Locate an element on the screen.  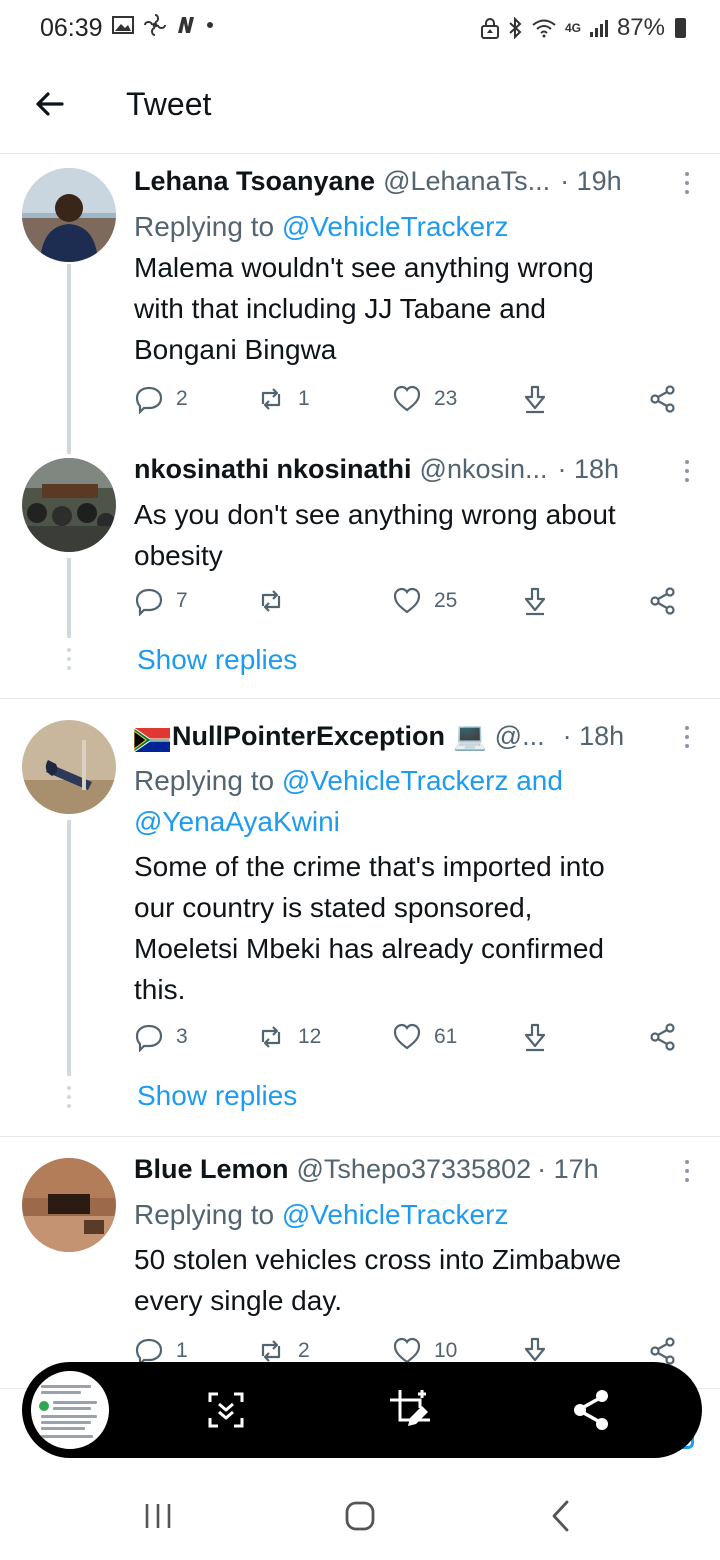
thread-line is located at coordinates (69, 359).